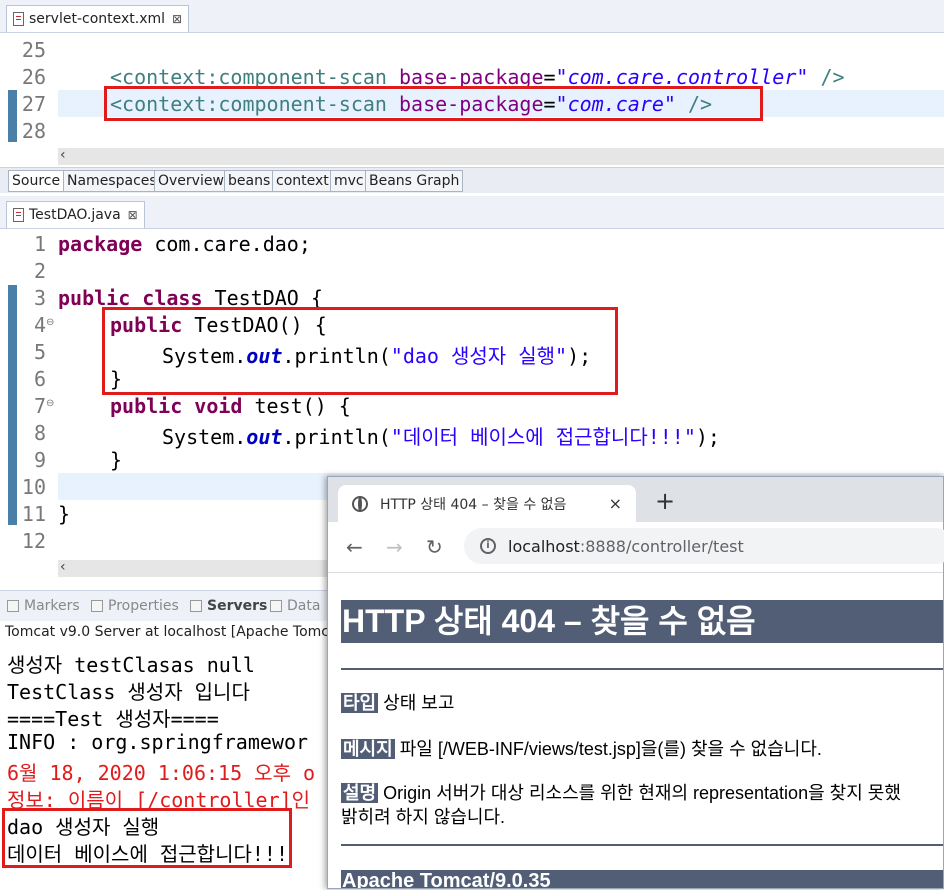 The width and height of the screenshot is (944, 890). Describe the element at coordinates (360, 793) in the screenshot. I see `description-label: 설명` at that location.